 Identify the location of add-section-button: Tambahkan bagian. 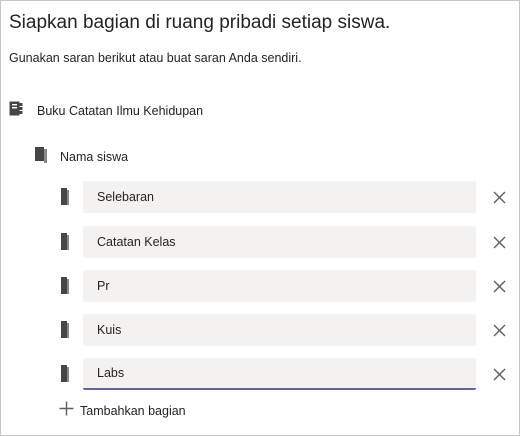
(122, 411).